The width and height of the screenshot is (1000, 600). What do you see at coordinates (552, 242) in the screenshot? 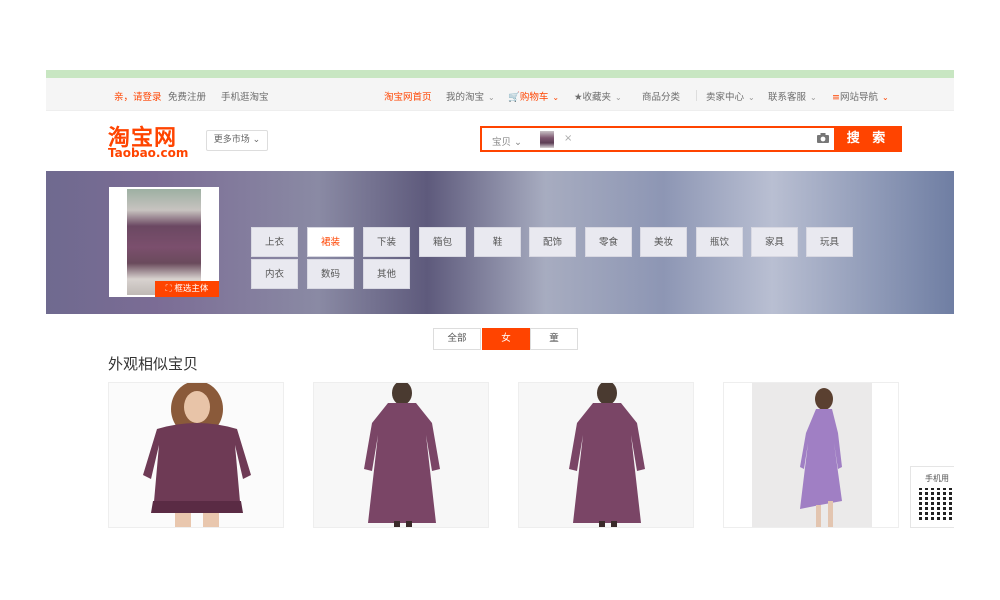
I see `category-accessories: 配饰` at bounding box center [552, 242].